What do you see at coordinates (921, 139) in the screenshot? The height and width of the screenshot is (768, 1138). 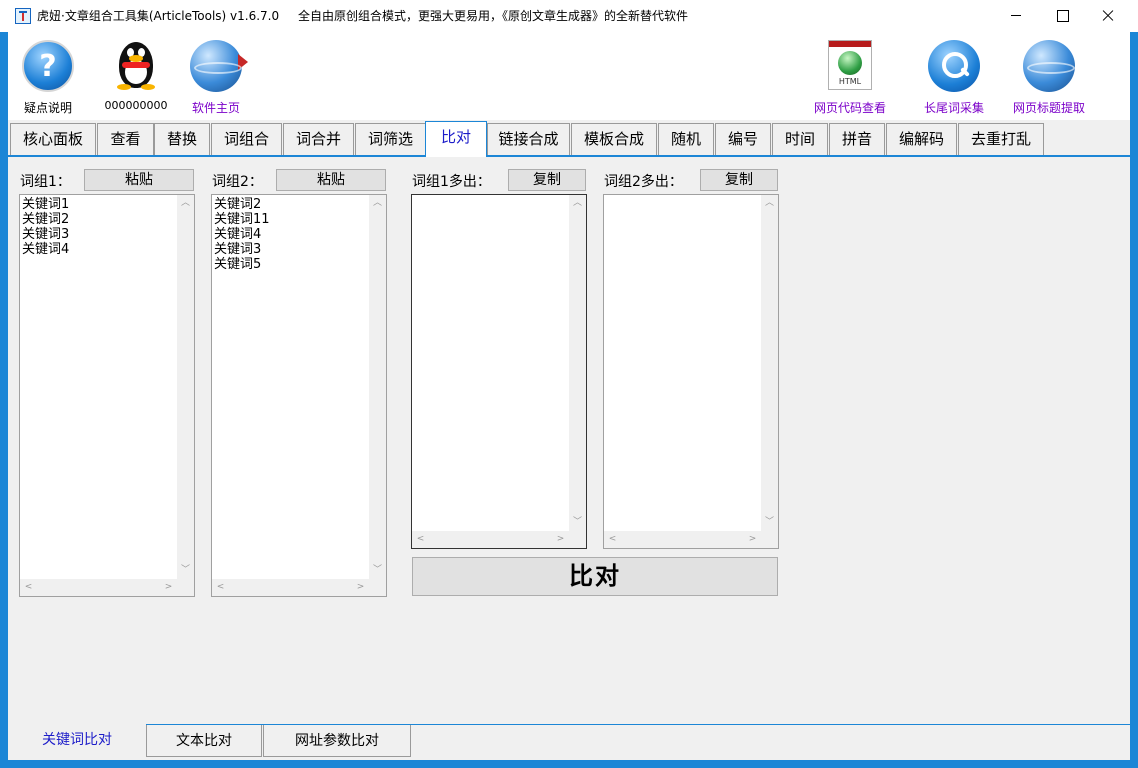 I see `tab-encode-decode: 编解码` at bounding box center [921, 139].